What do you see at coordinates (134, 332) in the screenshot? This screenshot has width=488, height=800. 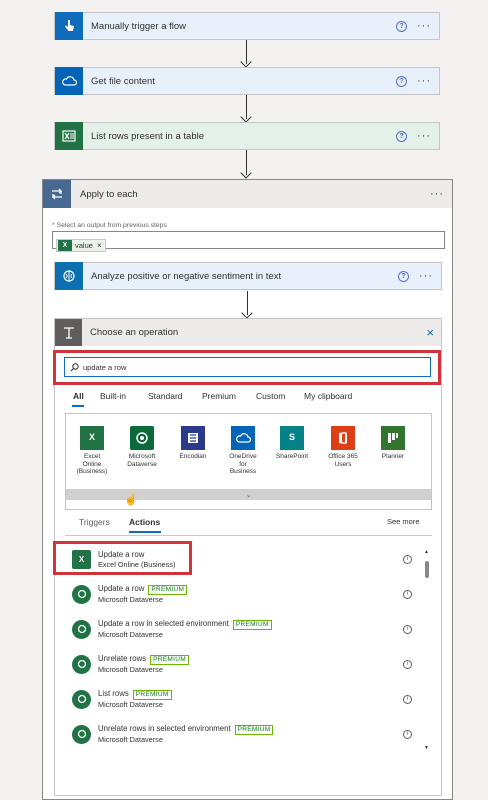 I see `operation-title: Choose an operation` at bounding box center [134, 332].